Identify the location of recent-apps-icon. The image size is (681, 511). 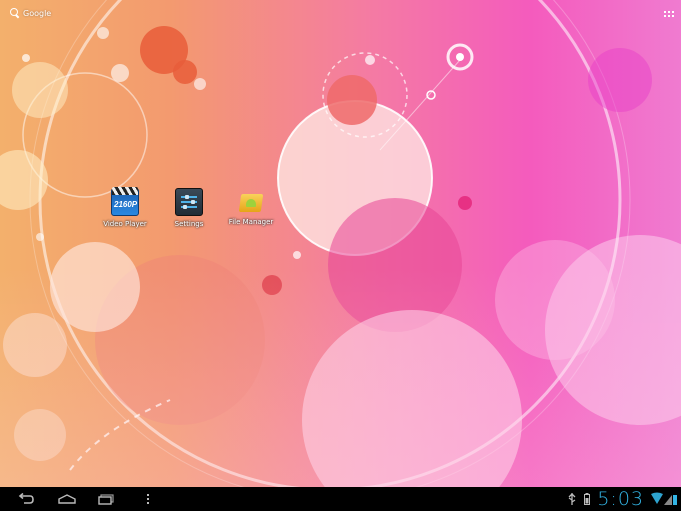
(106, 499).